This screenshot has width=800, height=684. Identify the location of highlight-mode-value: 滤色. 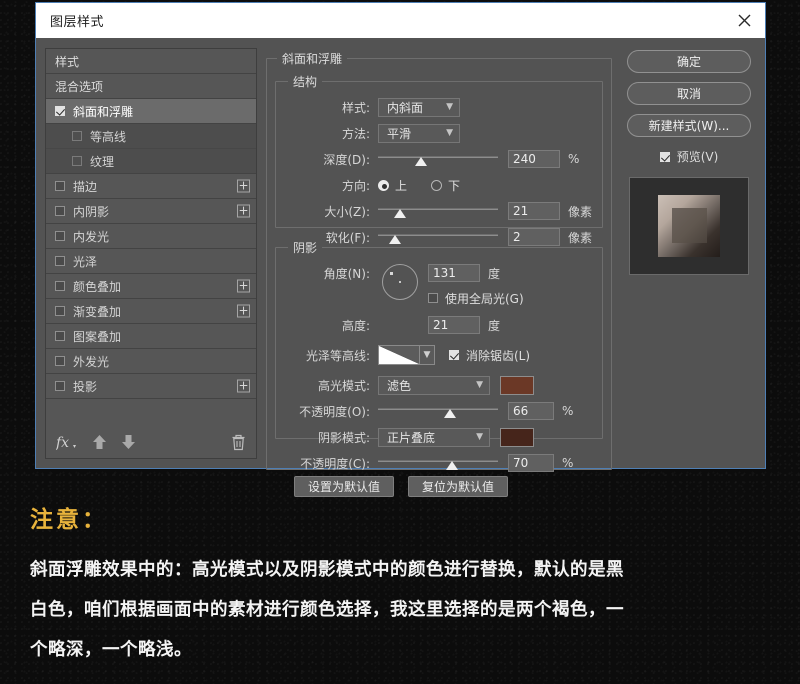
(399, 385).